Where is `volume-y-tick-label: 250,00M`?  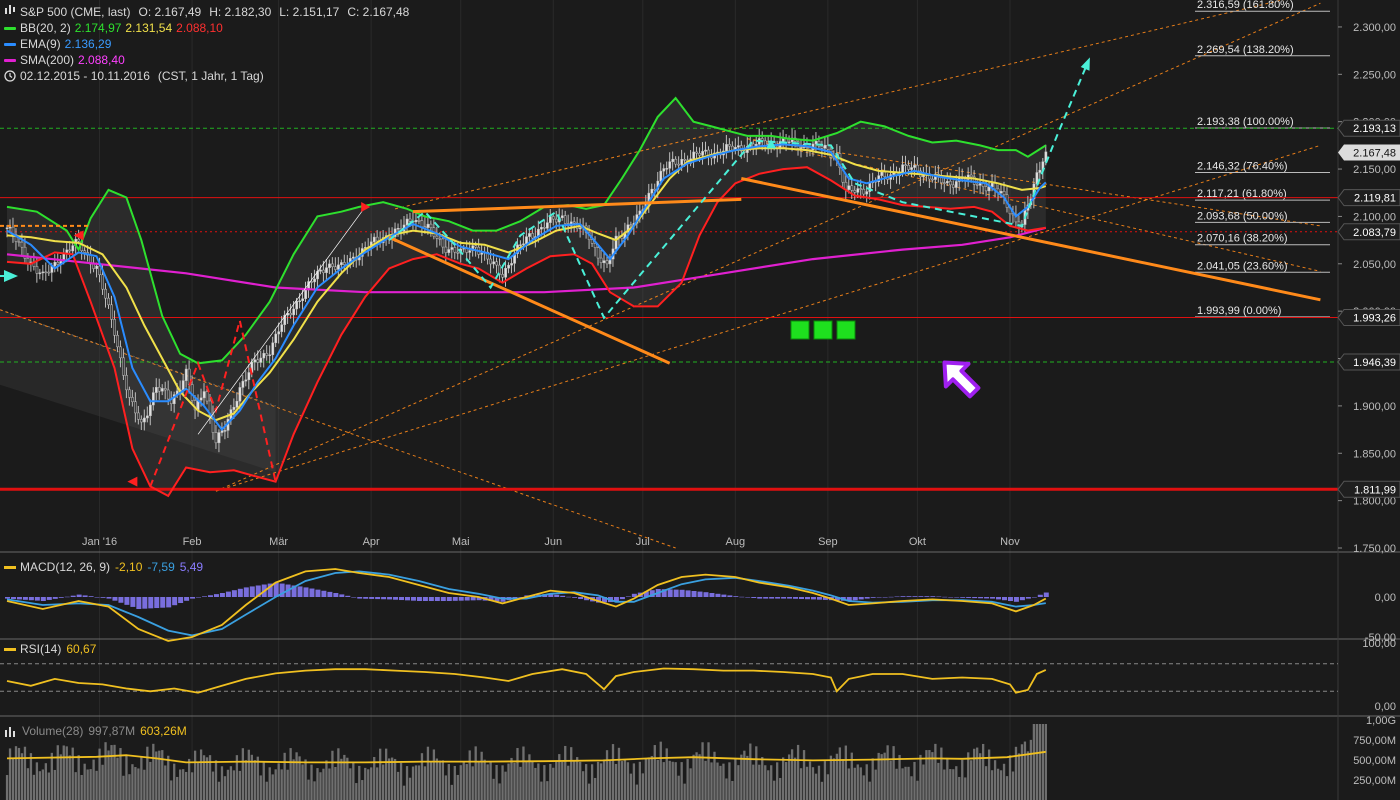 volume-y-tick-label: 250,00M is located at coordinates (1374, 781).